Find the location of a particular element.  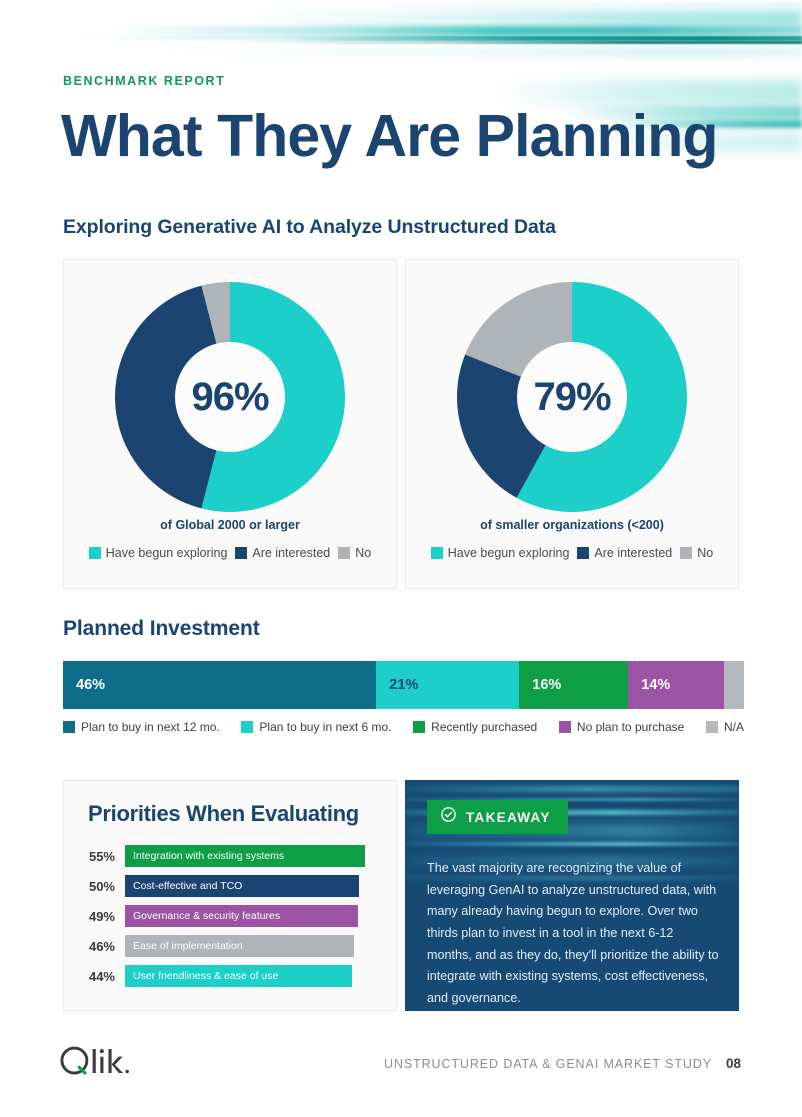

donut-center-value: 79% is located at coordinates (572, 396).